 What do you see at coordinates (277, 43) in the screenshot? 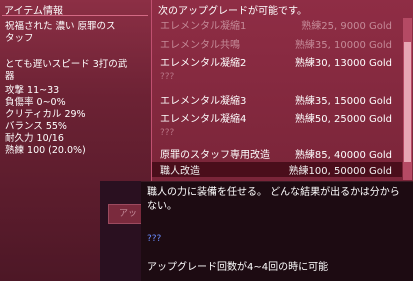
I see `upgrade-row: エレメンタル共鳴 熟練35, 10000 Gold` at bounding box center [277, 43].